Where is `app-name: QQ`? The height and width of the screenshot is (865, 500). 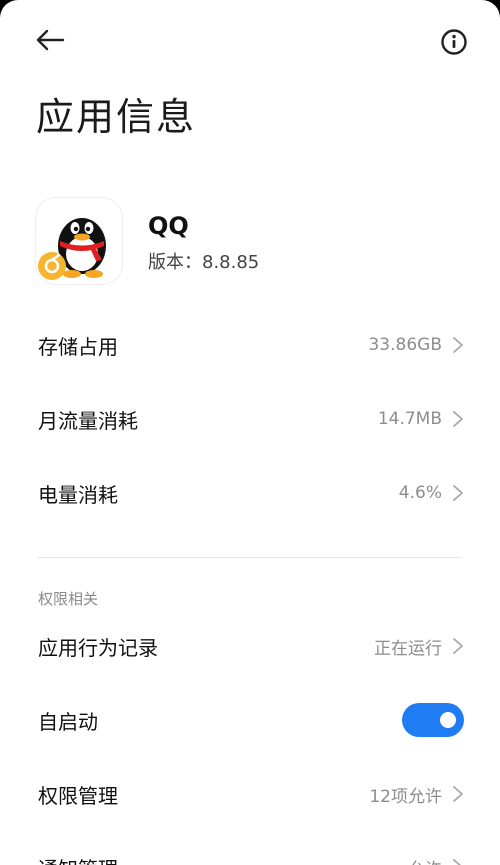 app-name: QQ is located at coordinates (168, 226).